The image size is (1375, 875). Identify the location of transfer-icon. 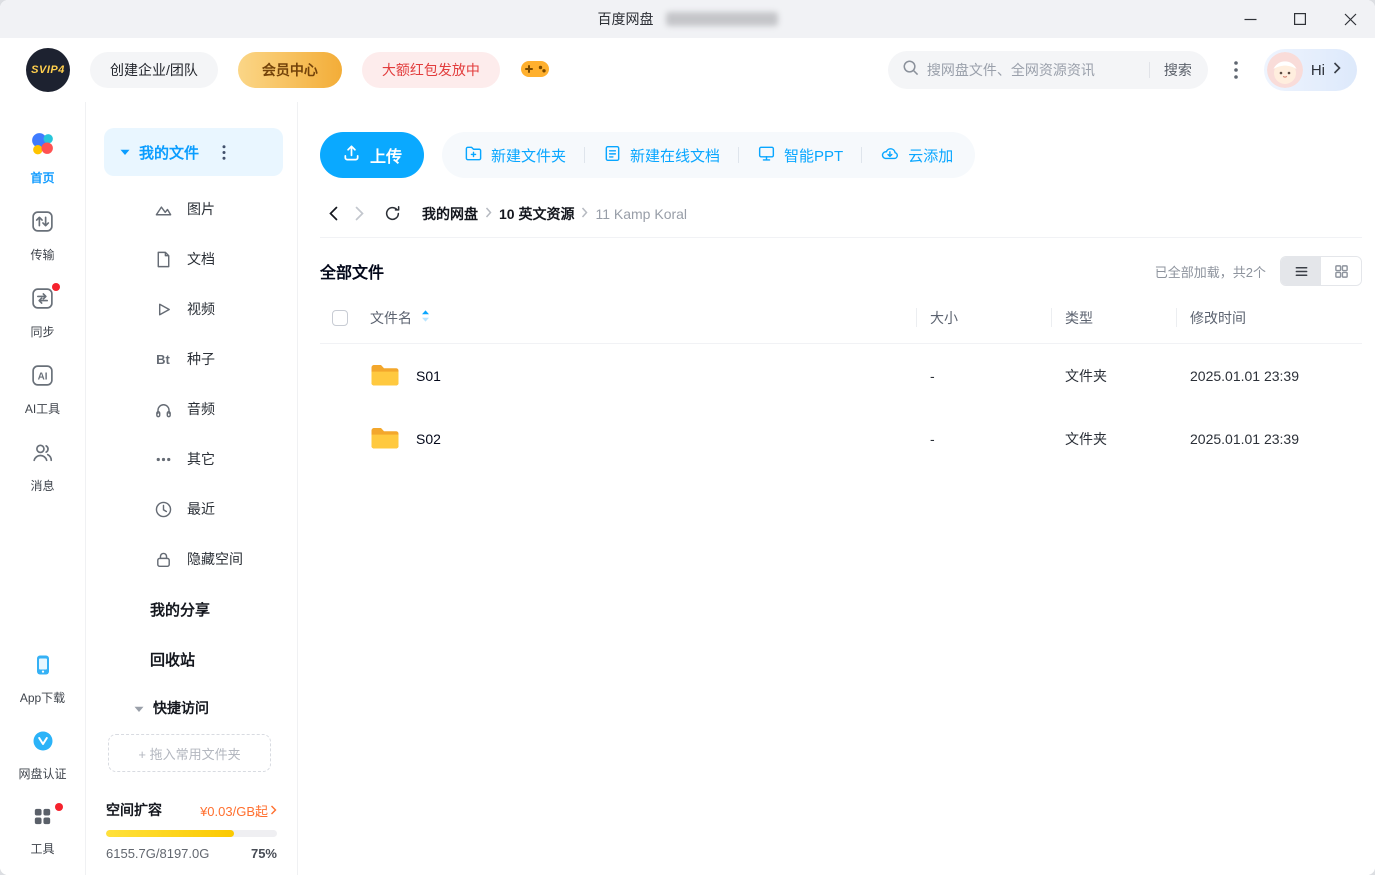
(42, 224).